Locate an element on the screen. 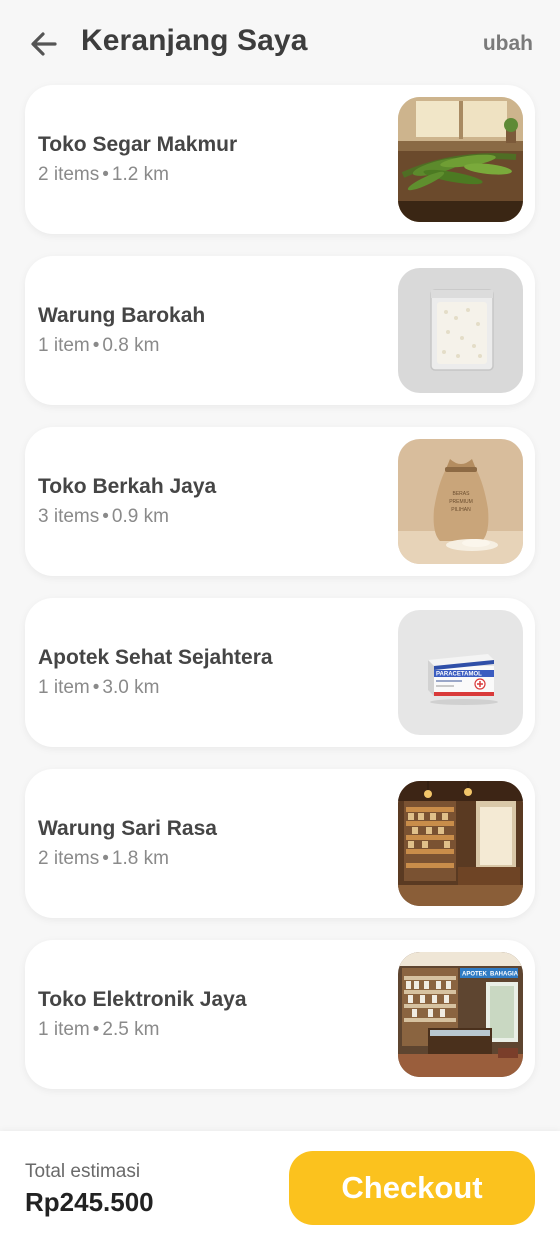 This screenshot has width=560, height=1244. store-meta: 2 items • 1.8 km is located at coordinates (127, 859).